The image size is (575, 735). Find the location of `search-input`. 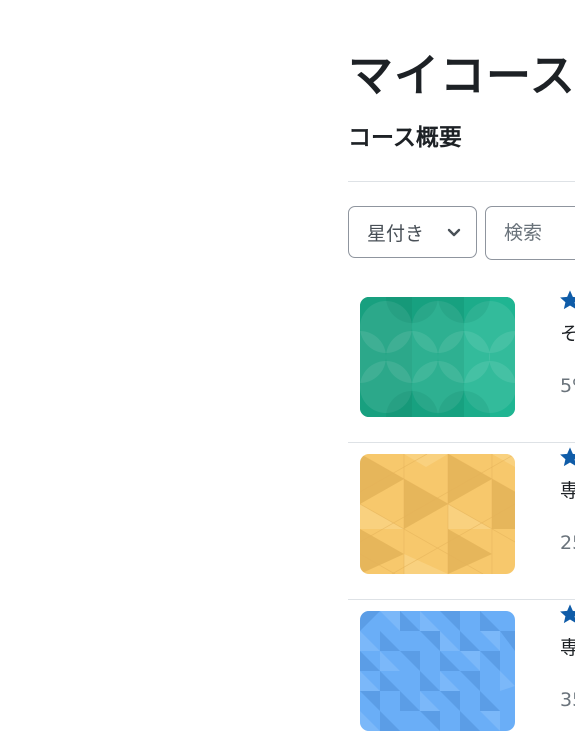

search-input is located at coordinates (530, 233).